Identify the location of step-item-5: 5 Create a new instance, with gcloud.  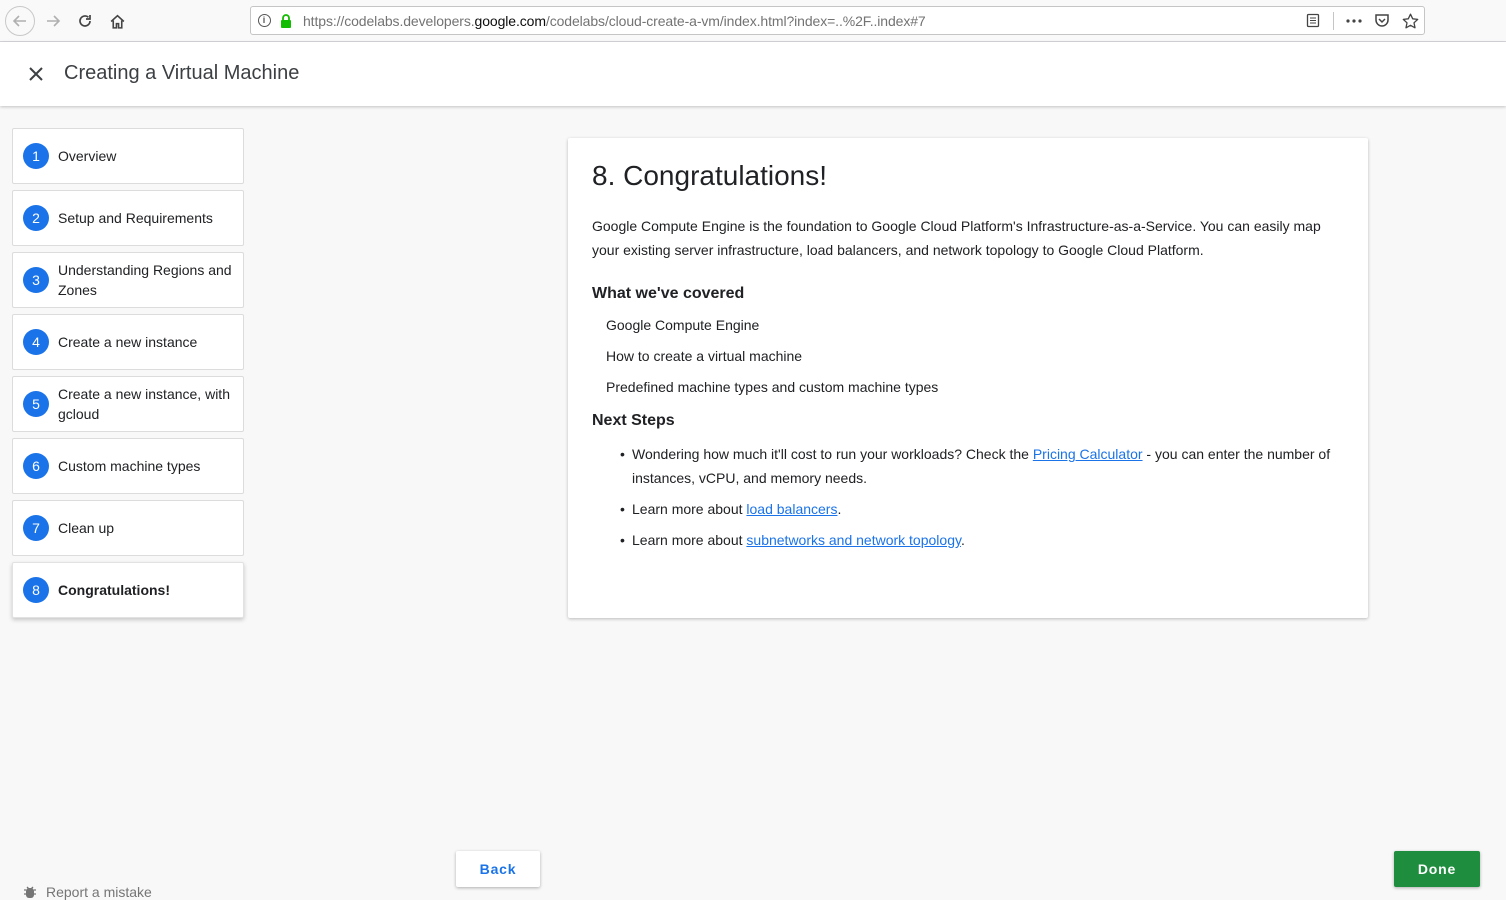
(128, 404).